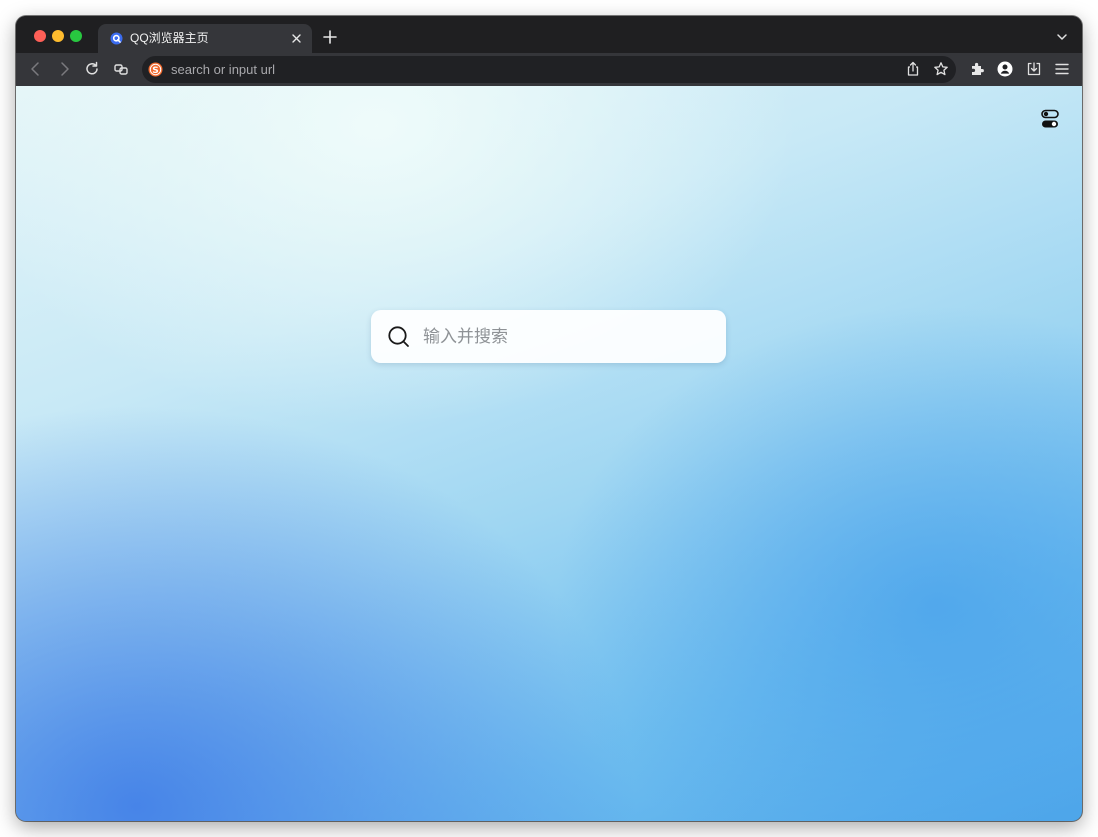  What do you see at coordinates (1050, 119) in the screenshot?
I see `toggle-icon` at bounding box center [1050, 119].